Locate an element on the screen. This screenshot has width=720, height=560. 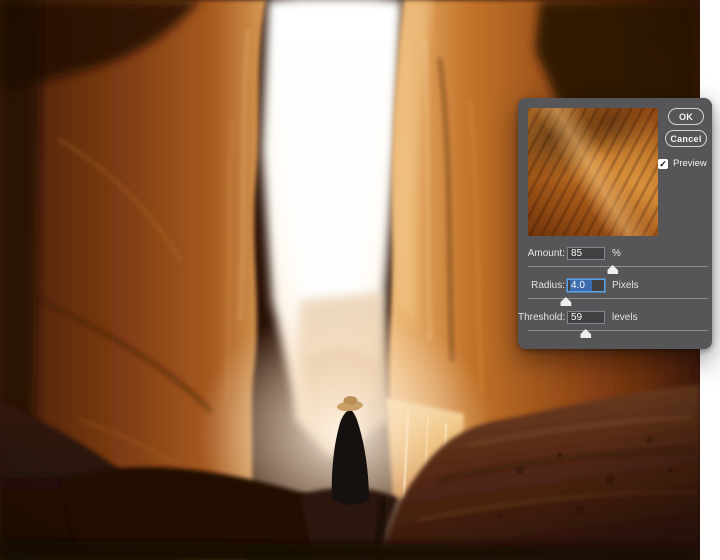
ok-button: OK is located at coordinates (686, 116).